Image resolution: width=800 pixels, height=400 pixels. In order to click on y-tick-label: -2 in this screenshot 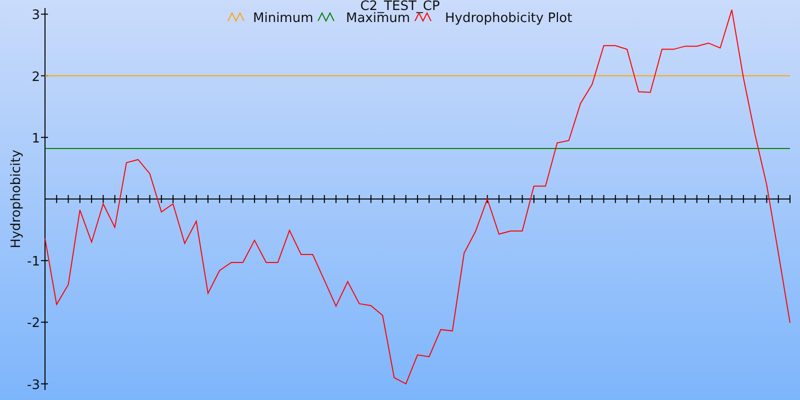, I will do `click(33, 324)`.